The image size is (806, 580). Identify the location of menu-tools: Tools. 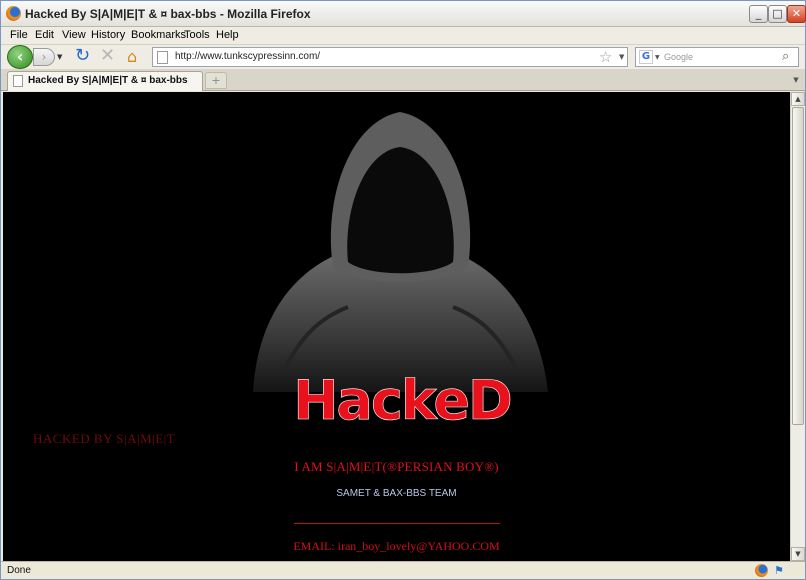
(197, 35).